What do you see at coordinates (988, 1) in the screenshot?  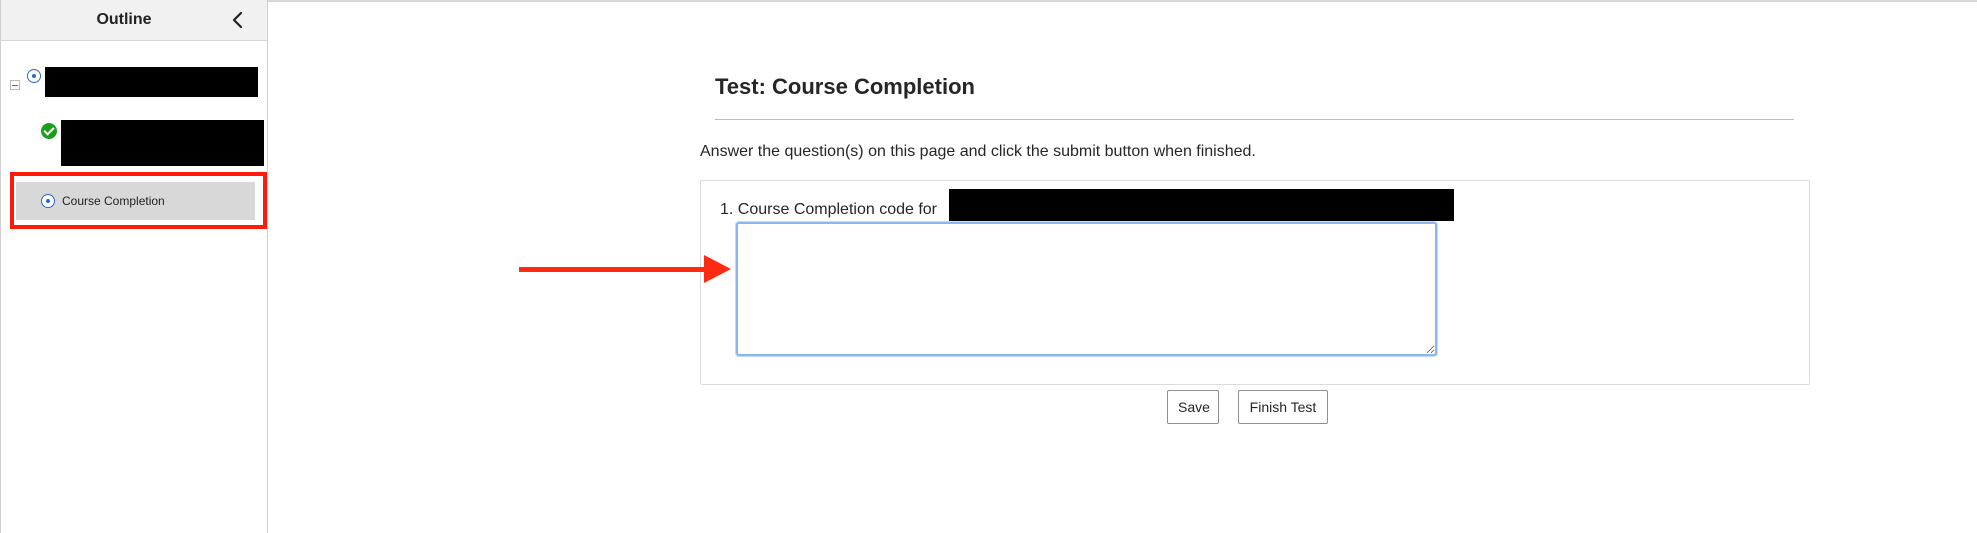 I see `top-border` at bounding box center [988, 1].